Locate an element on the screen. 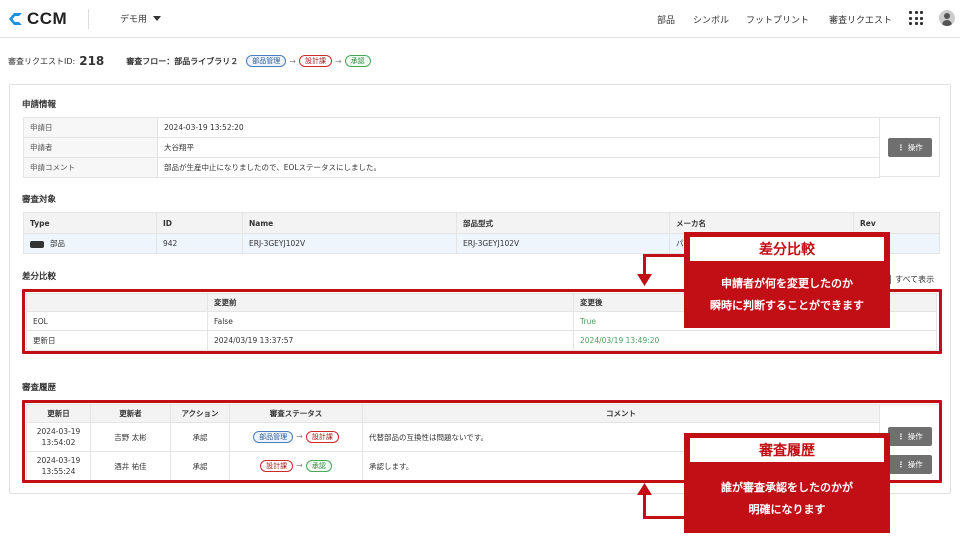  flow-step-approval: 承認 is located at coordinates (357, 61).